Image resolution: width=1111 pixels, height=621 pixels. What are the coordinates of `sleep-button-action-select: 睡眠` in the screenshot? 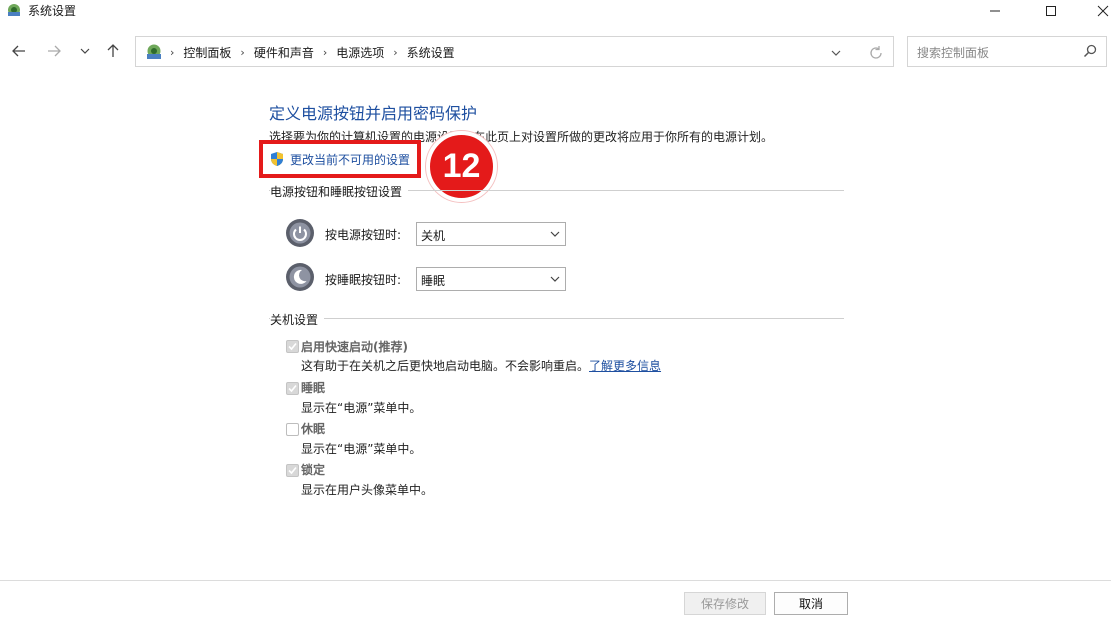 It's located at (491, 279).